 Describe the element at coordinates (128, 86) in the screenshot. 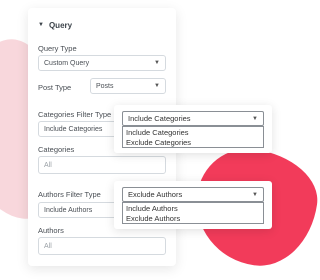

I see `post-type-select: Posts ▼` at that location.